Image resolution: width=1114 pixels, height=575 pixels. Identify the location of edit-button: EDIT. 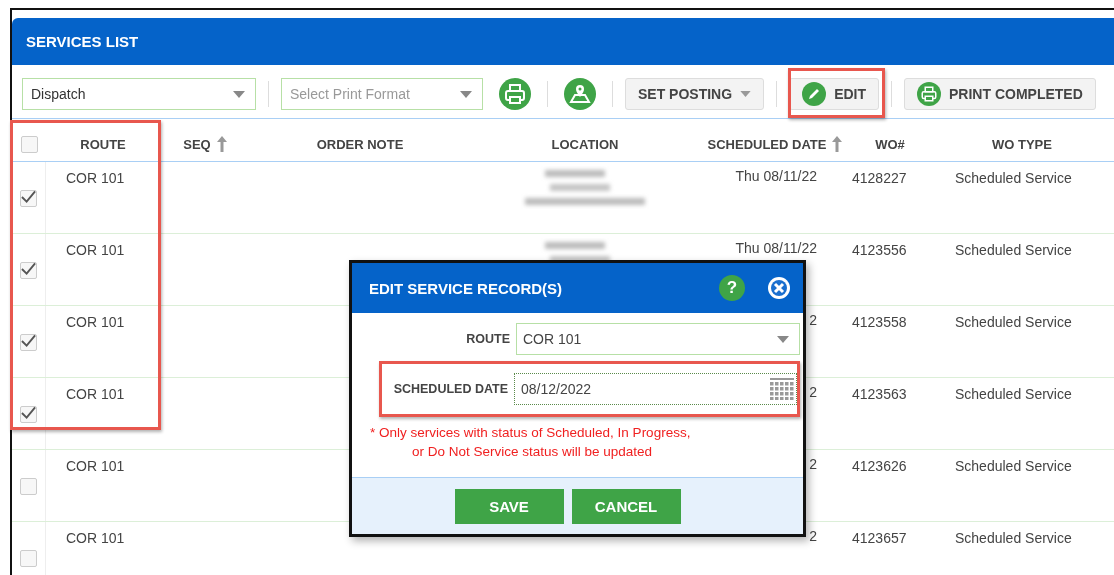
(834, 94).